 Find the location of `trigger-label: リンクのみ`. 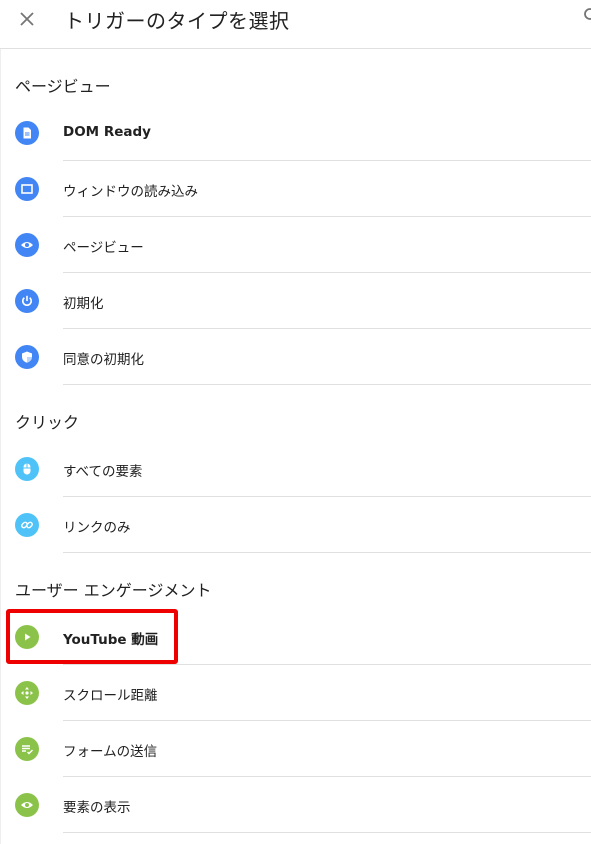

trigger-label: リンクのみ is located at coordinates (97, 528).